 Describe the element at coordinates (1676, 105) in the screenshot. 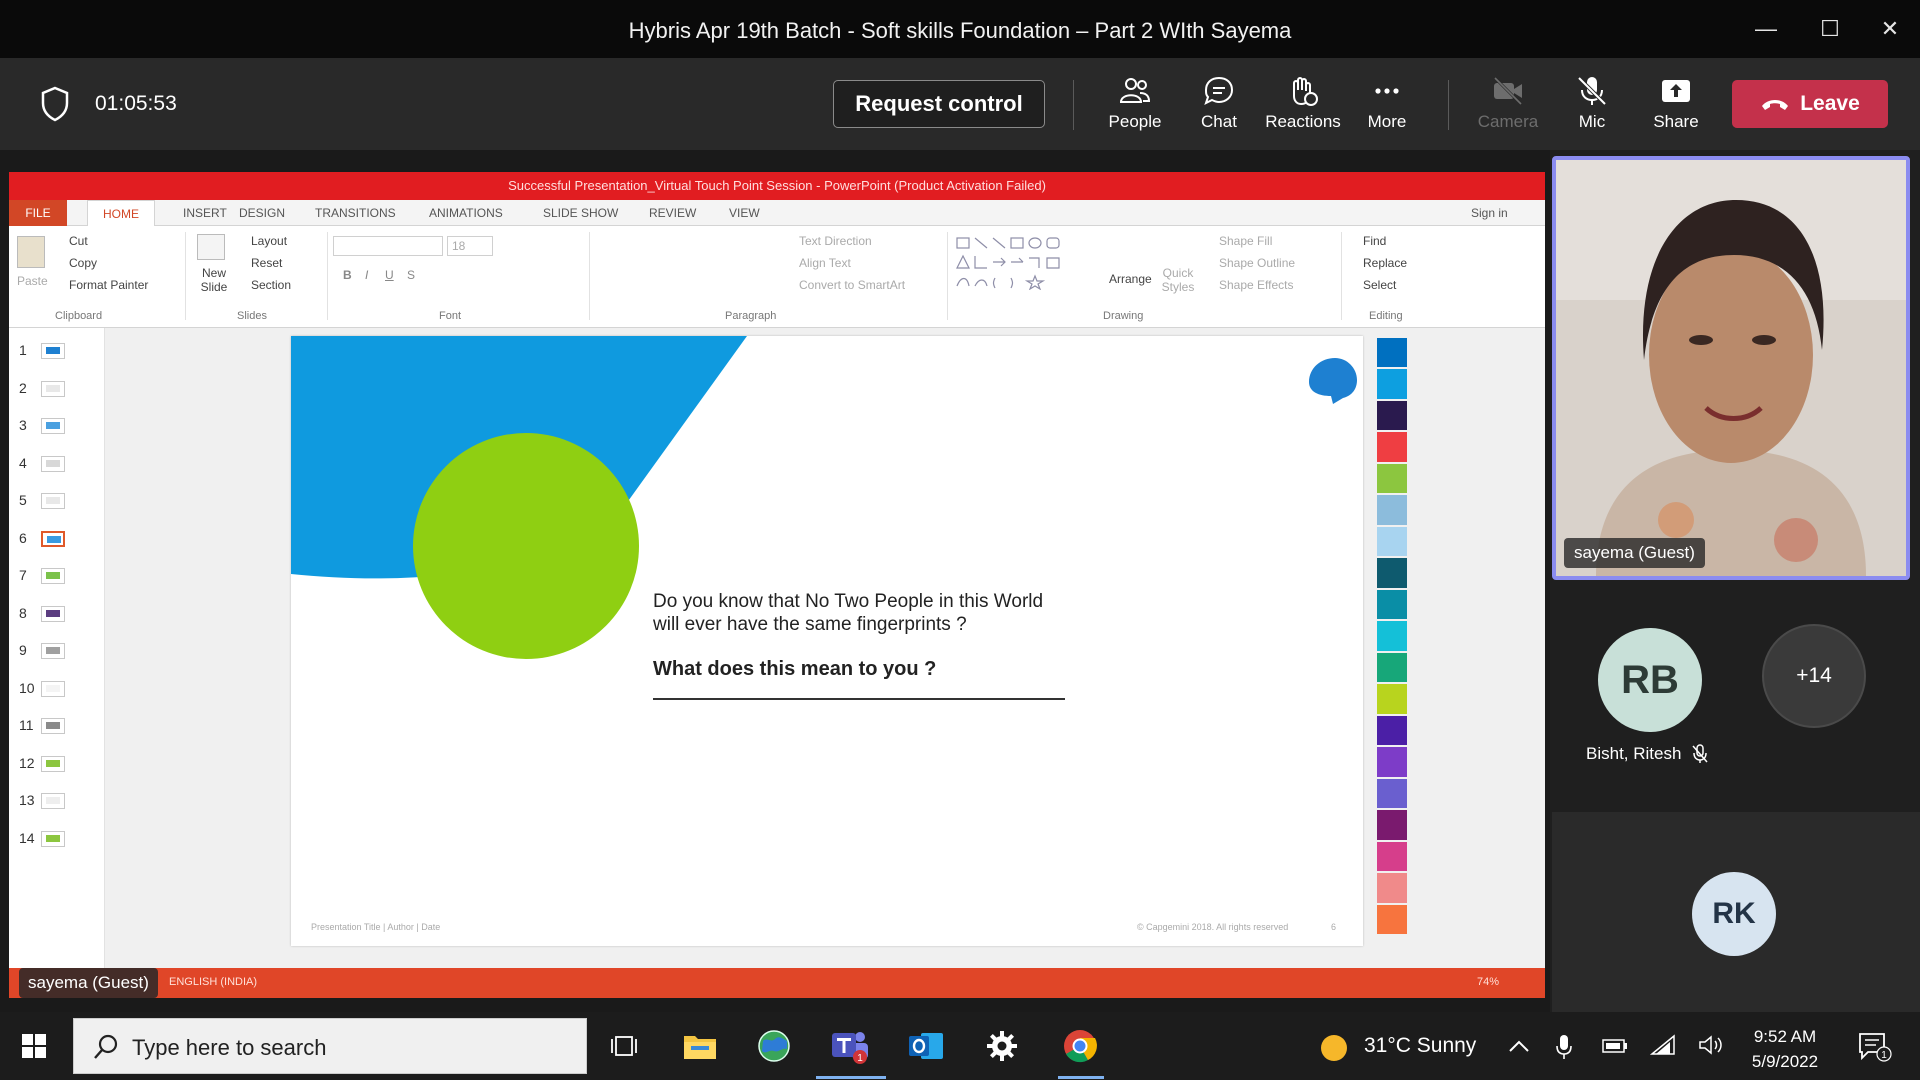

I see `share-button: Share` at that location.